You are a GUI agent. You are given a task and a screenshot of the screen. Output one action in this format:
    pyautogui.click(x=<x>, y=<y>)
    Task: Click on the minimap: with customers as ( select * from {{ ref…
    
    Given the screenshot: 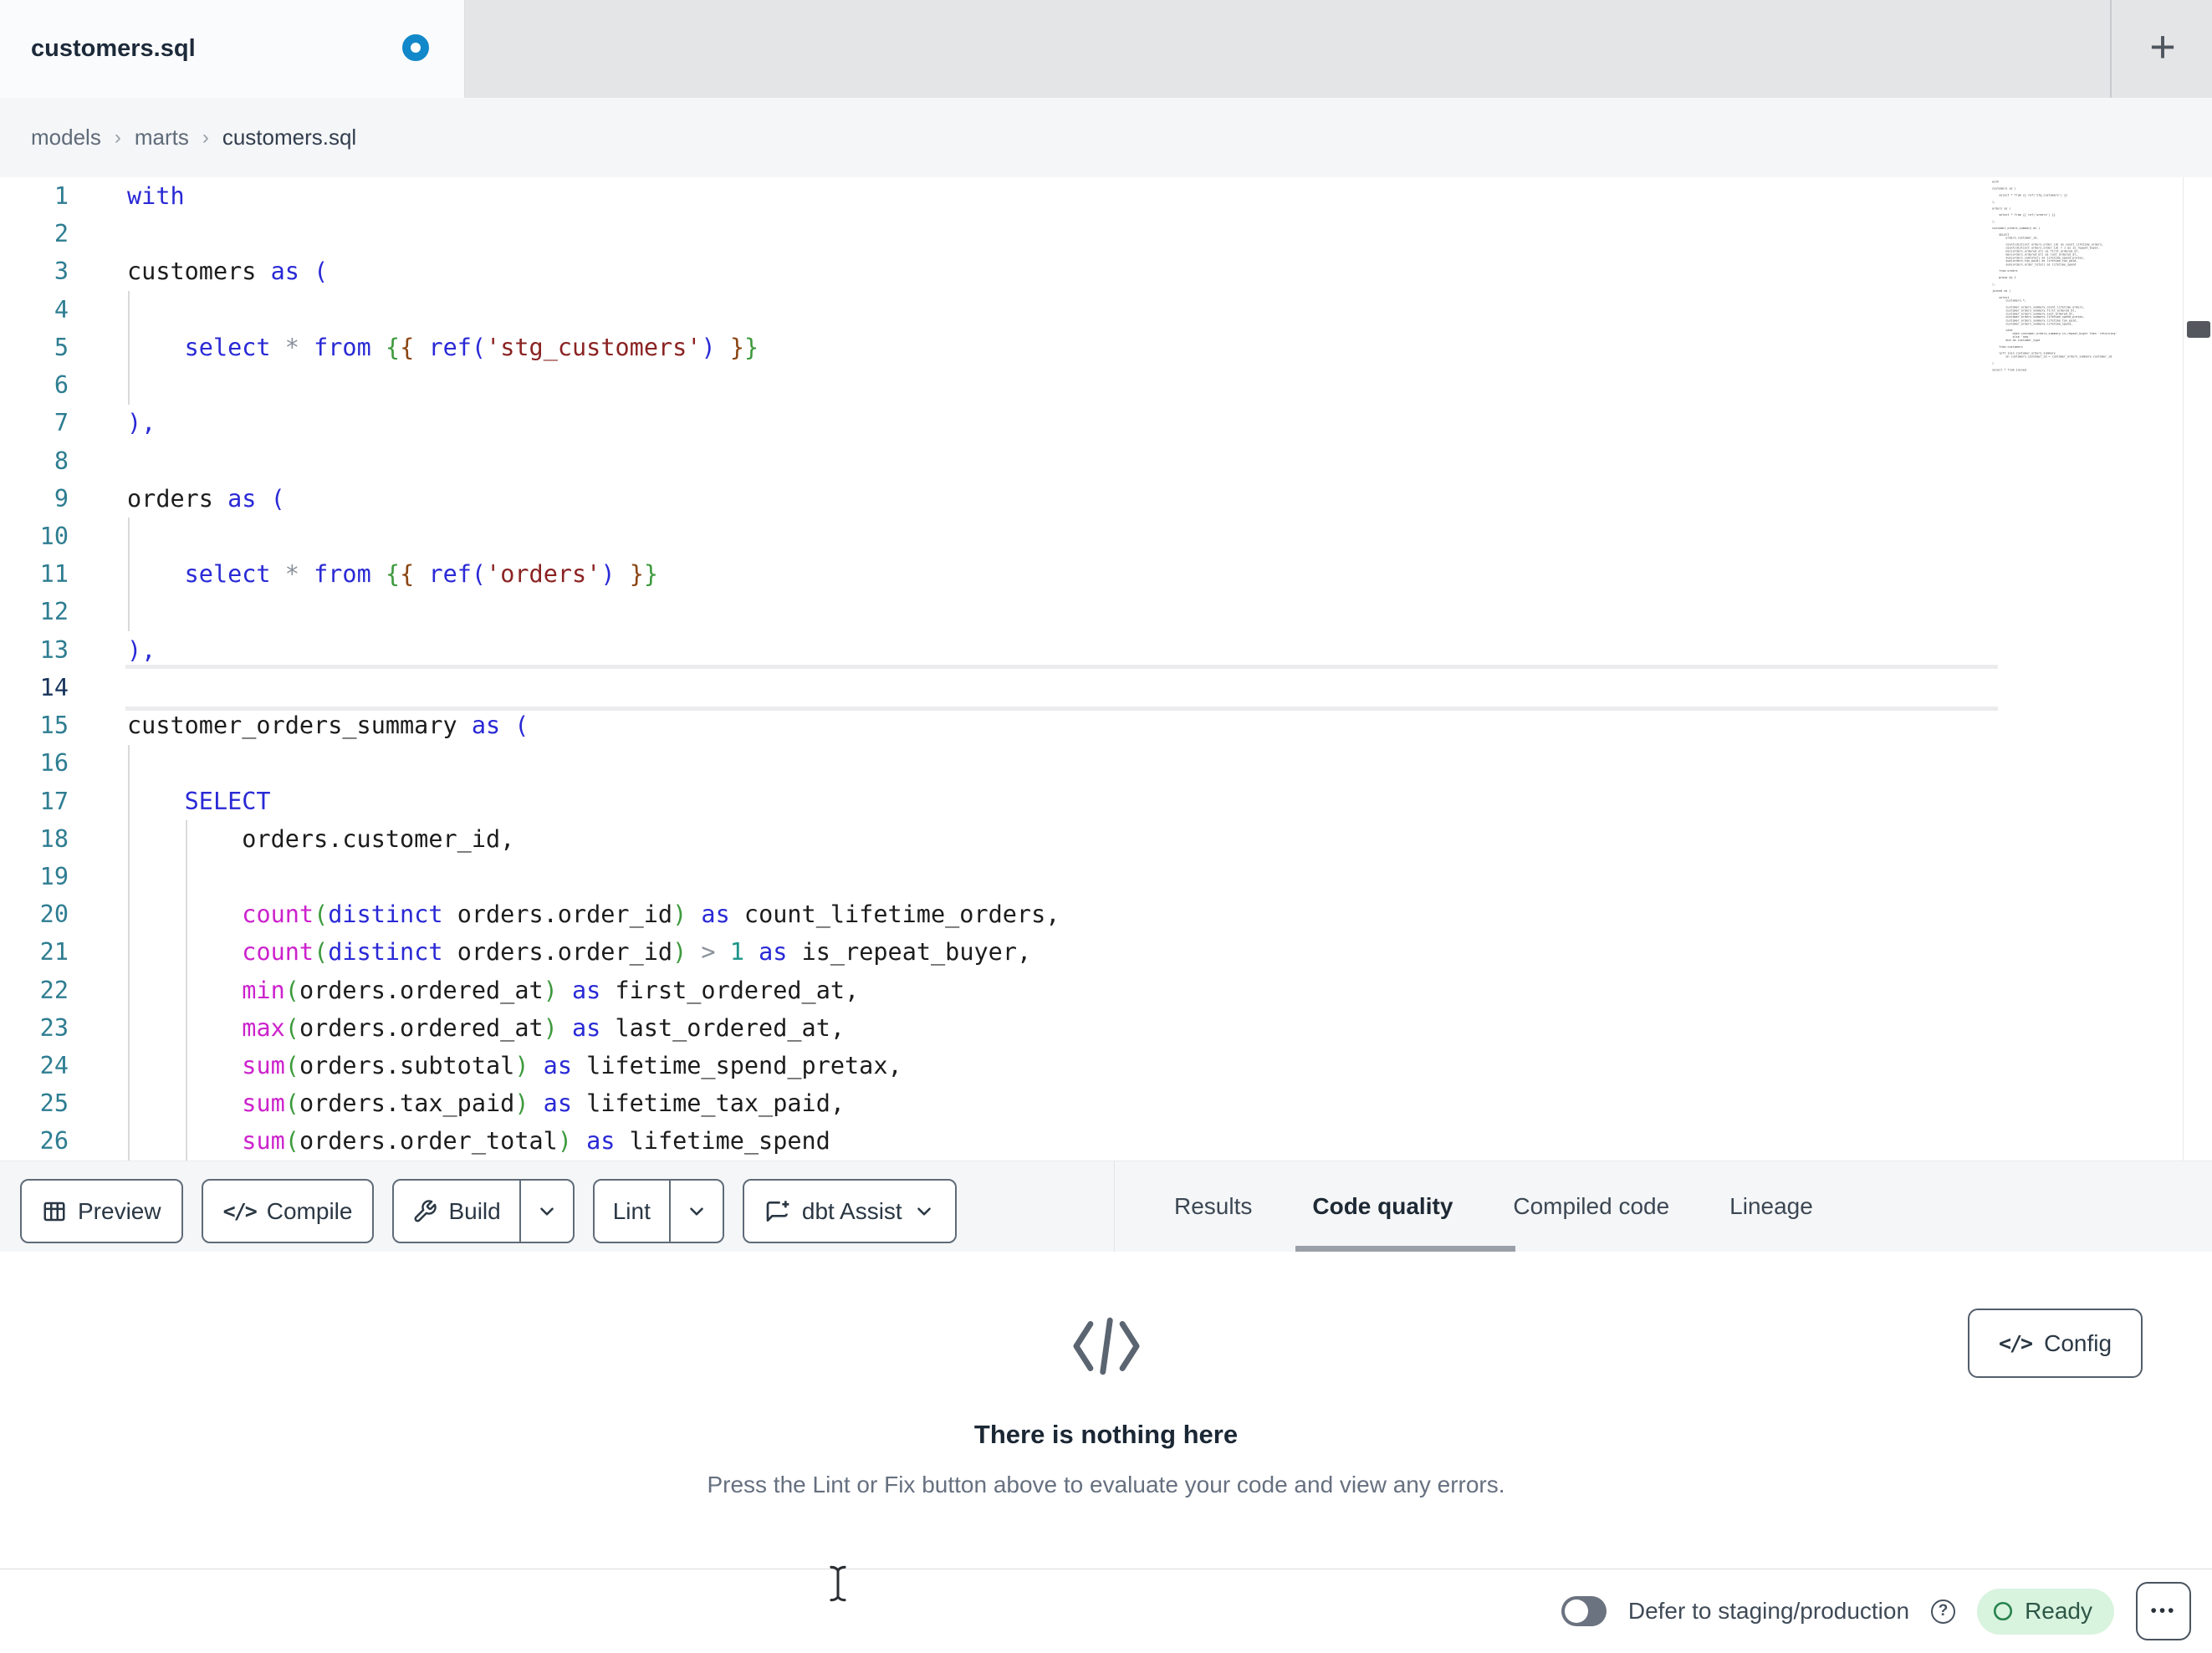 What is the action you would take?
    pyautogui.click(x=2086, y=285)
    